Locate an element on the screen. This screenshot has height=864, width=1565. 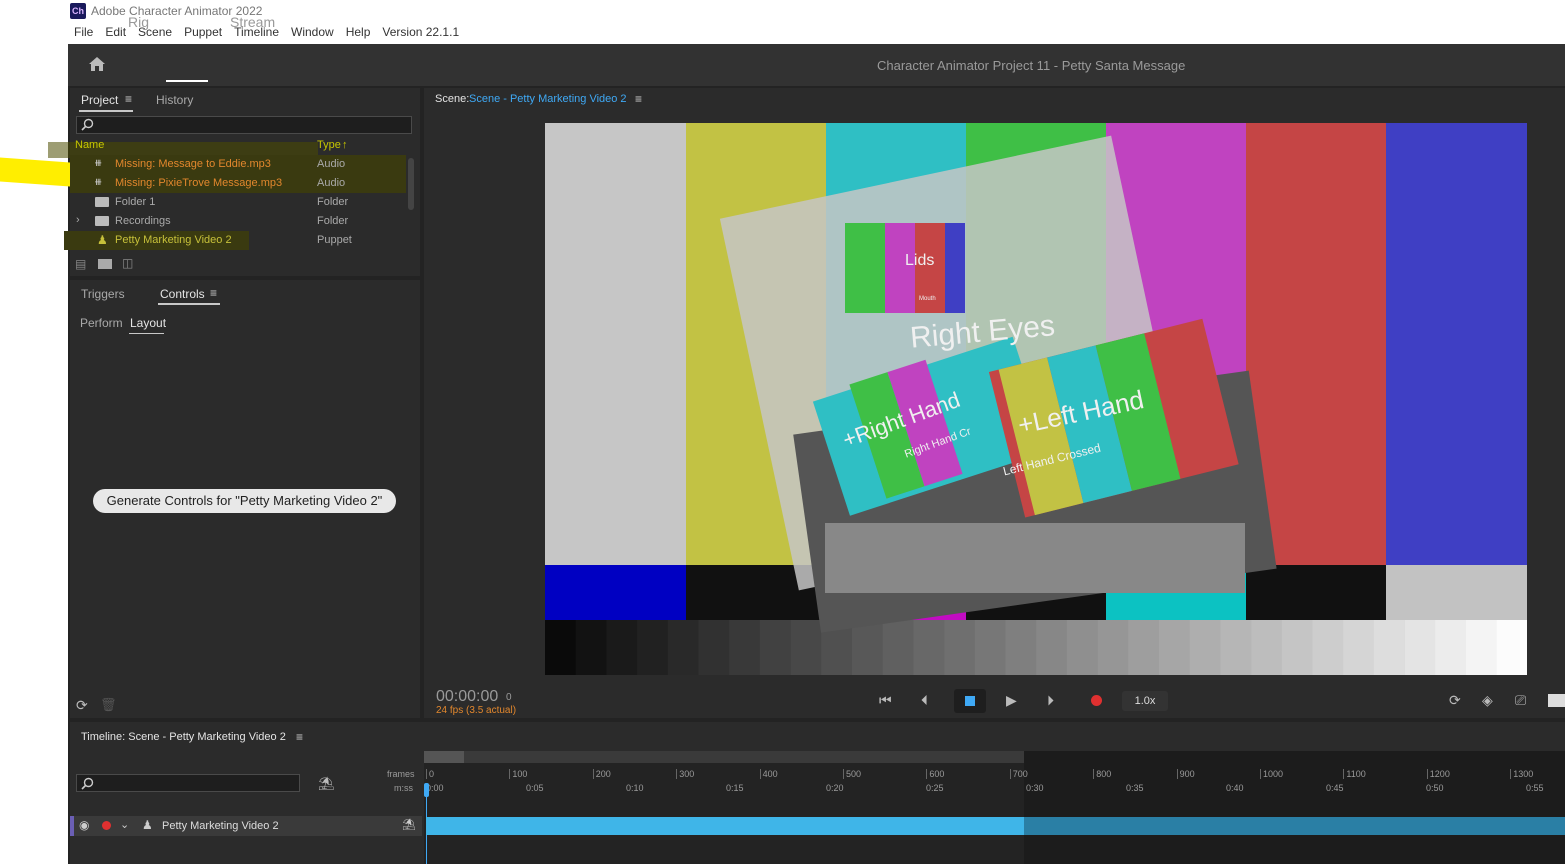
subtab-layout: Layout is located at coordinates (148, 323).